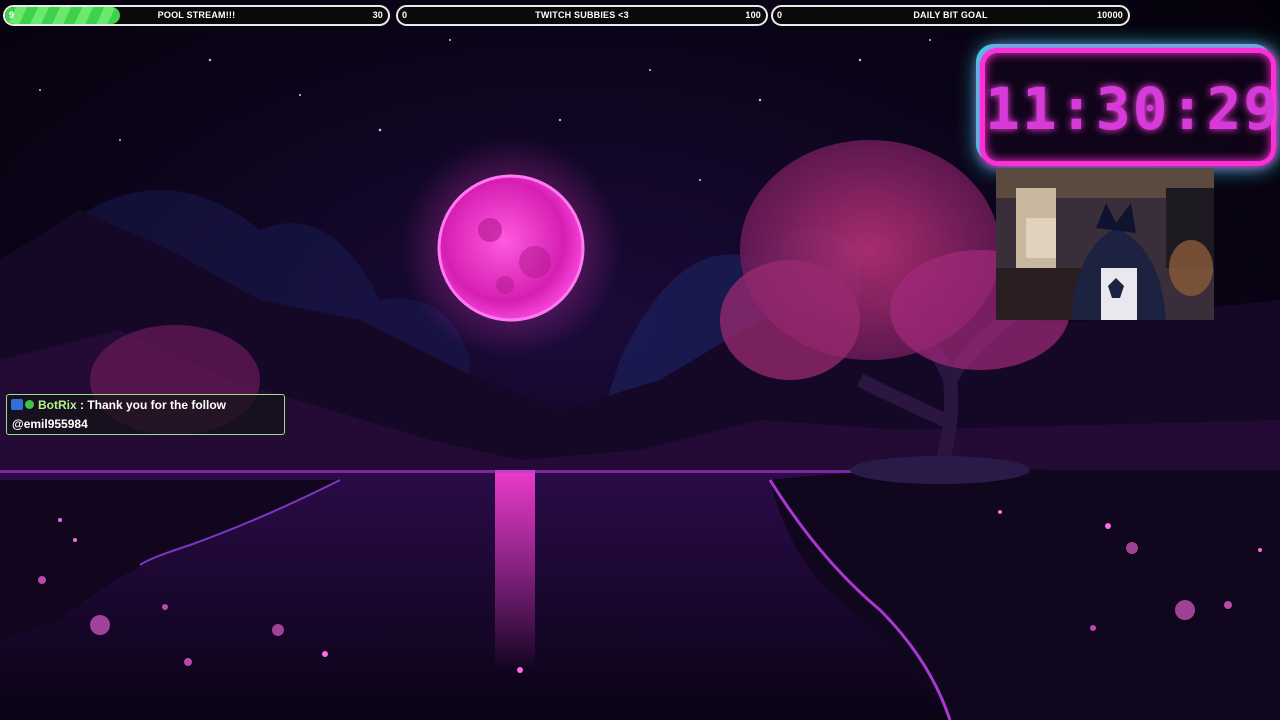 Image resolution: width=1280 pixels, height=720 pixels. What do you see at coordinates (57, 405) in the screenshot?
I see `chat-username: BotRix` at bounding box center [57, 405].